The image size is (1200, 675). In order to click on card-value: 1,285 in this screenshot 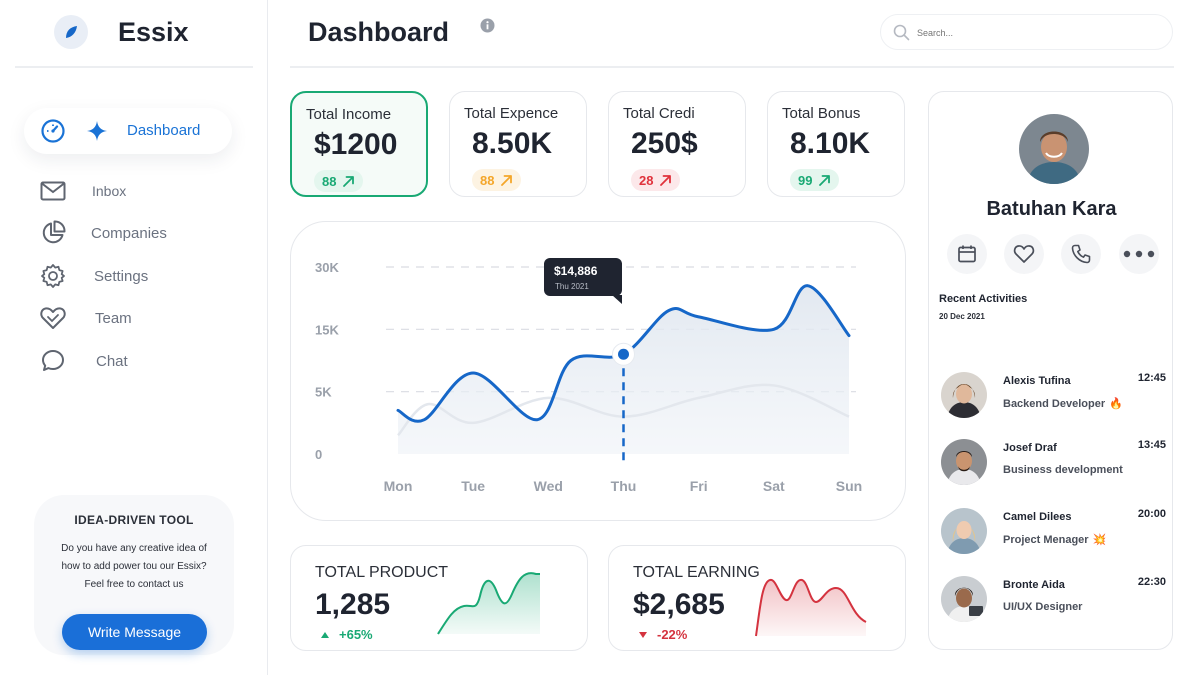, I will do `click(353, 604)`.